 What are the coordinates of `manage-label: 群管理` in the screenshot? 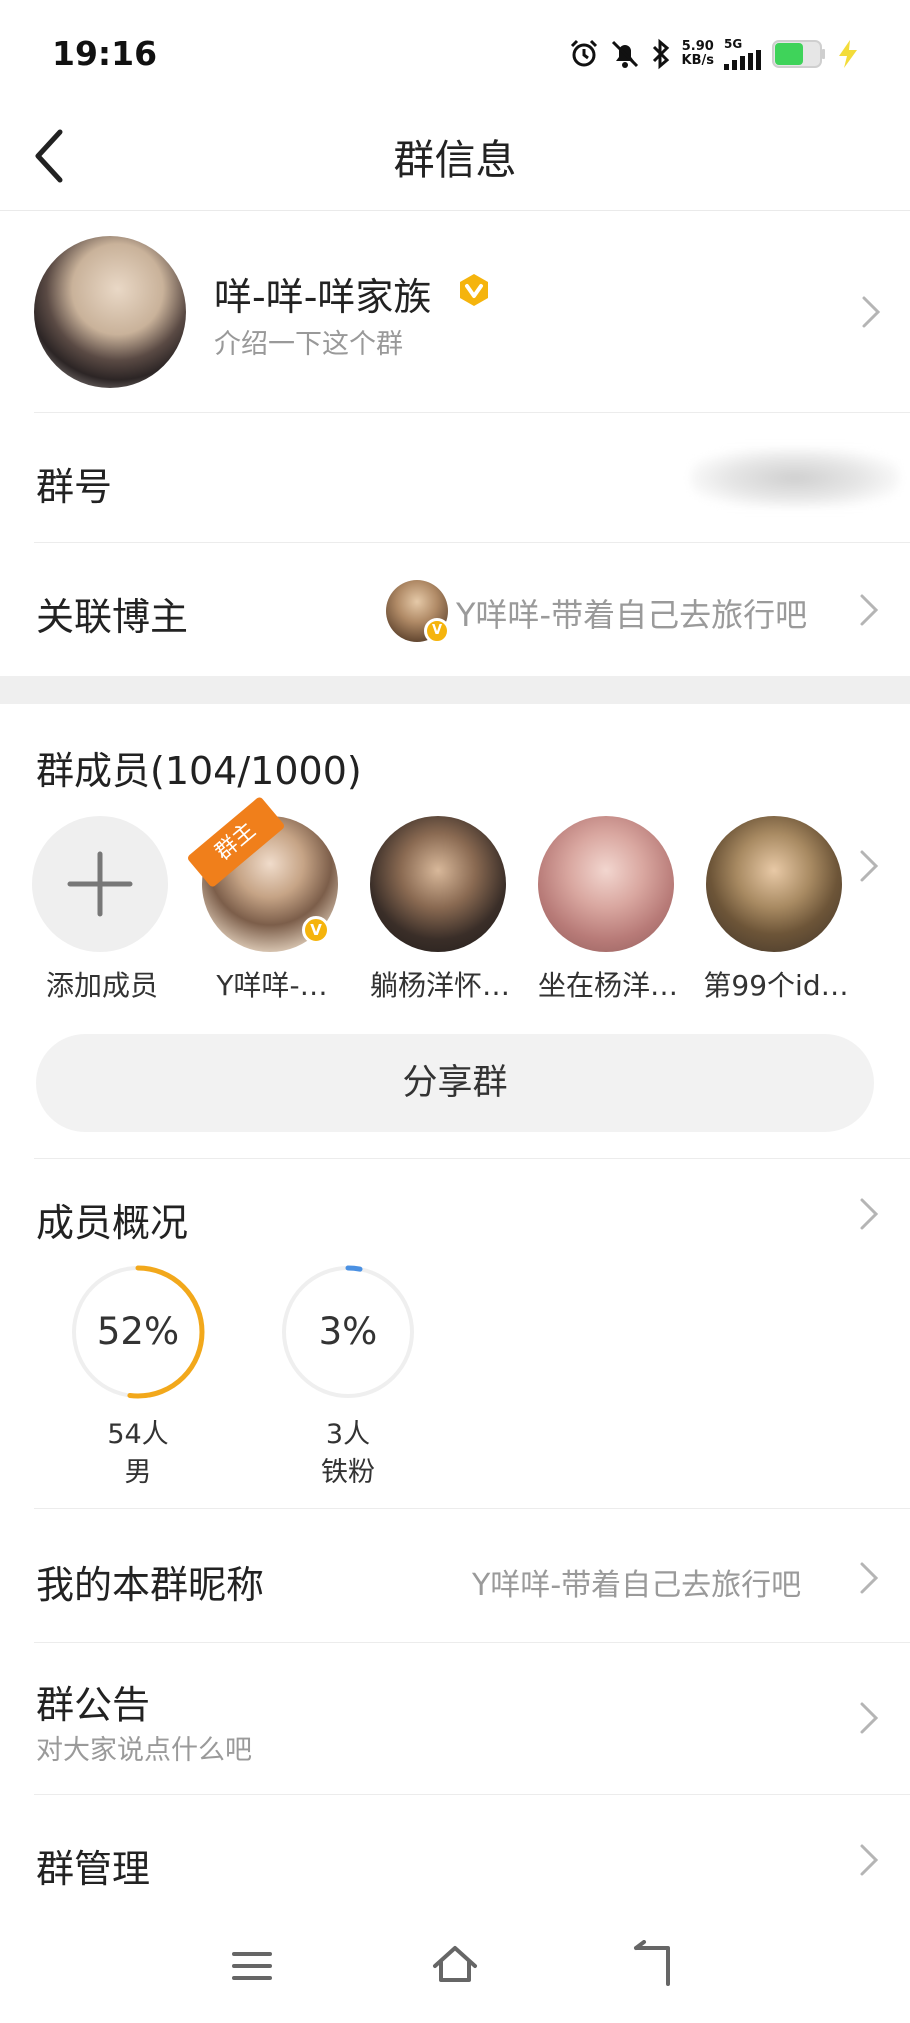 It's located at (93, 1869).